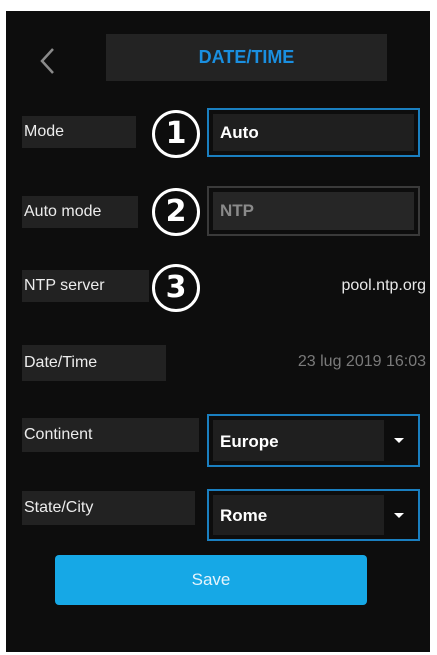 Image resolution: width=437 pixels, height=655 pixels. What do you see at coordinates (313, 132) in the screenshot?
I see `mode-field: Auto` at bounding box center [313, 132].